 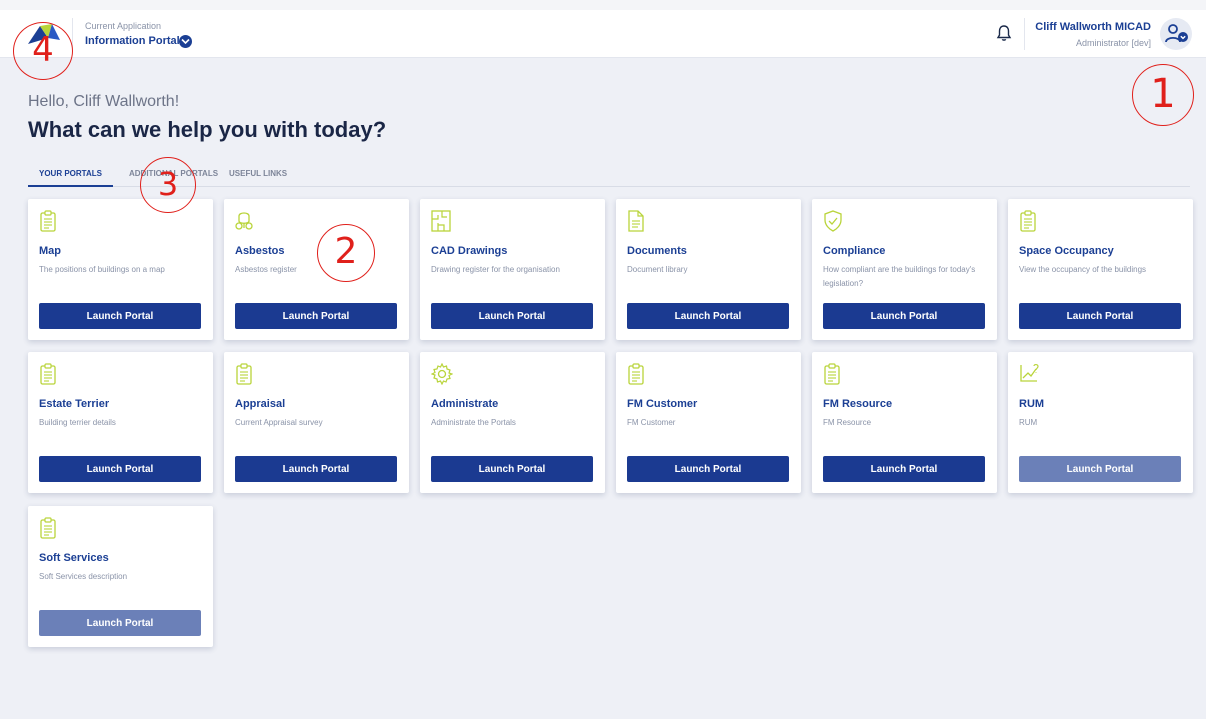 I want to click on portal-description: Document library, so click(x=657, y=269).